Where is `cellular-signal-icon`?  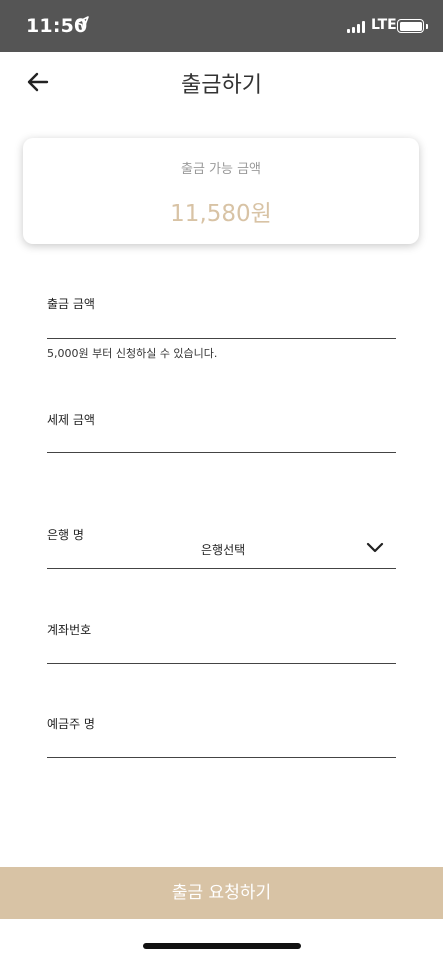 cellular-signal-icon is located at coordinates (357, 26).